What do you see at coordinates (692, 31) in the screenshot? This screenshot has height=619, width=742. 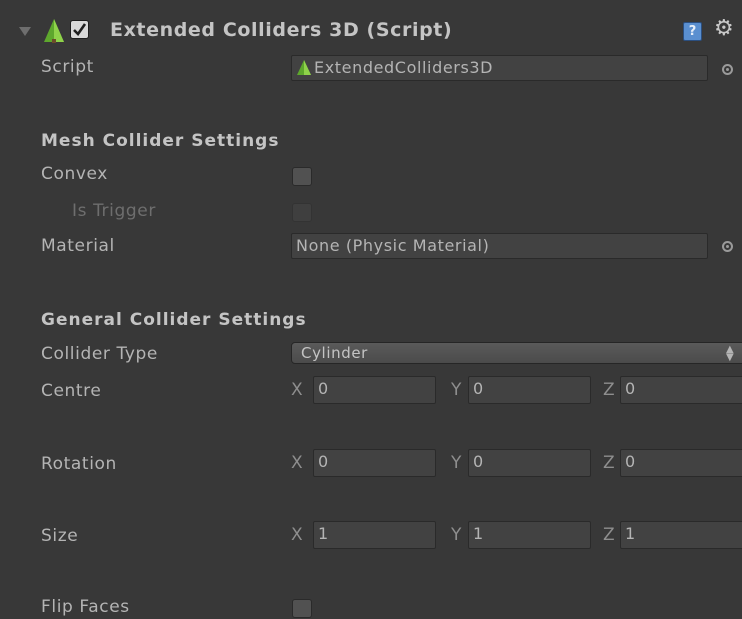 I see `help-icon: ?` at bounding box center [692, 31].